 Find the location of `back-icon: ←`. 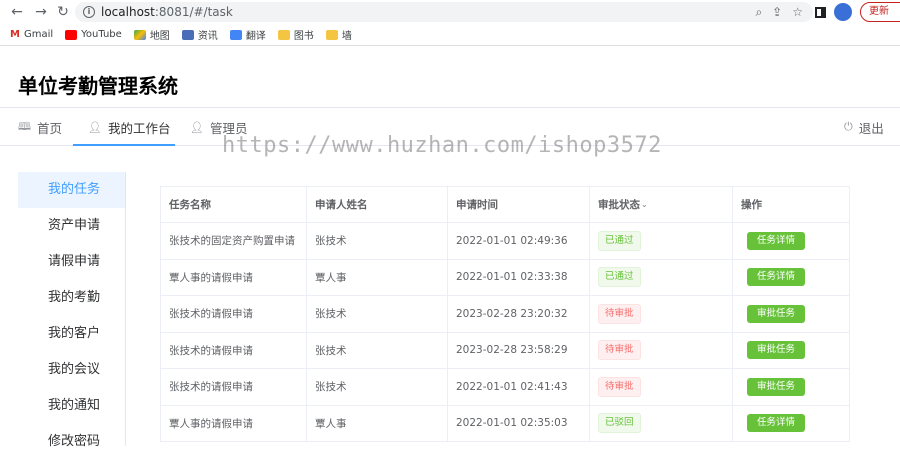

back-icon: ← is located at coordinates (17, 12).